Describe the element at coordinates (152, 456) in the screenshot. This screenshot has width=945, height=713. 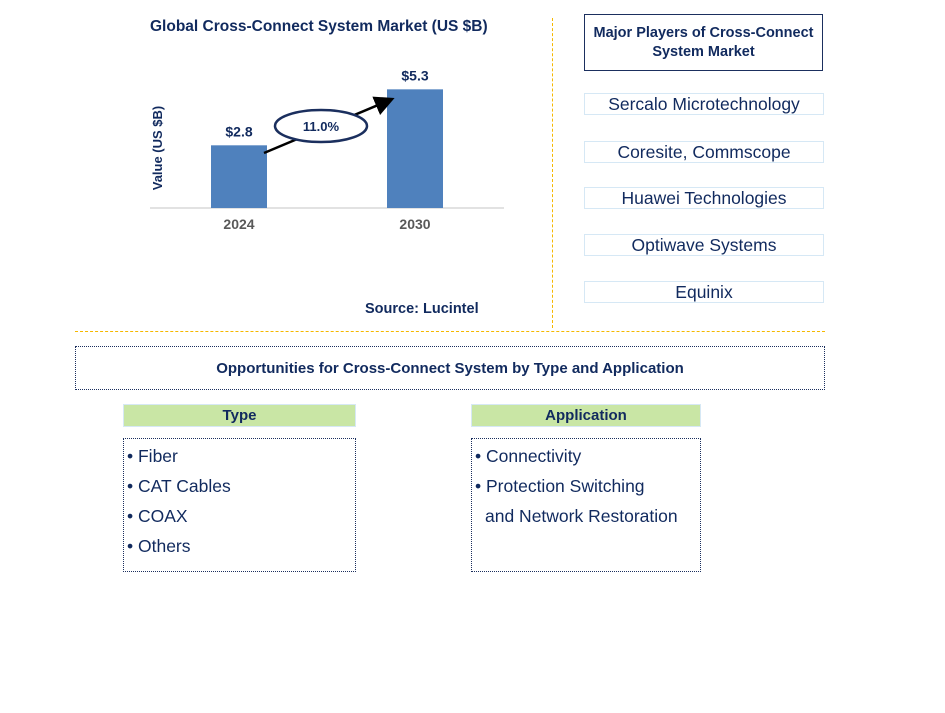
I see `type-item: • Fiber` at that location.